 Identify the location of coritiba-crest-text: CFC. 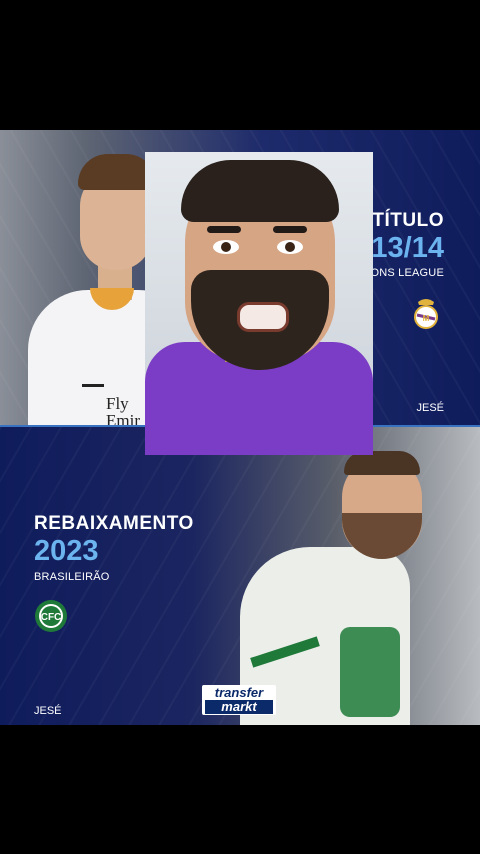
(51, 617).